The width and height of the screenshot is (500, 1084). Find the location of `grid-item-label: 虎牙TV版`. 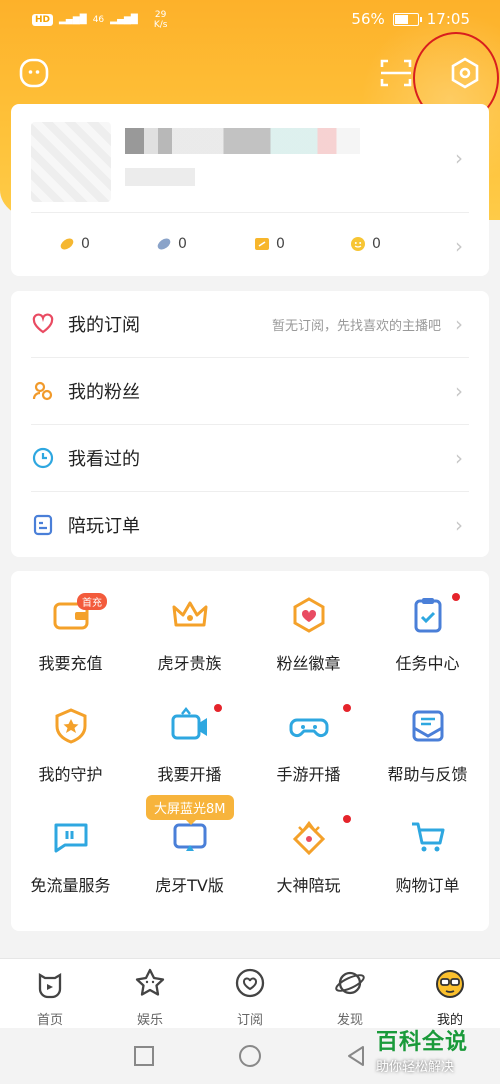

grid-item-label: 虎牙TV版 is located at coordinates (189, 885).